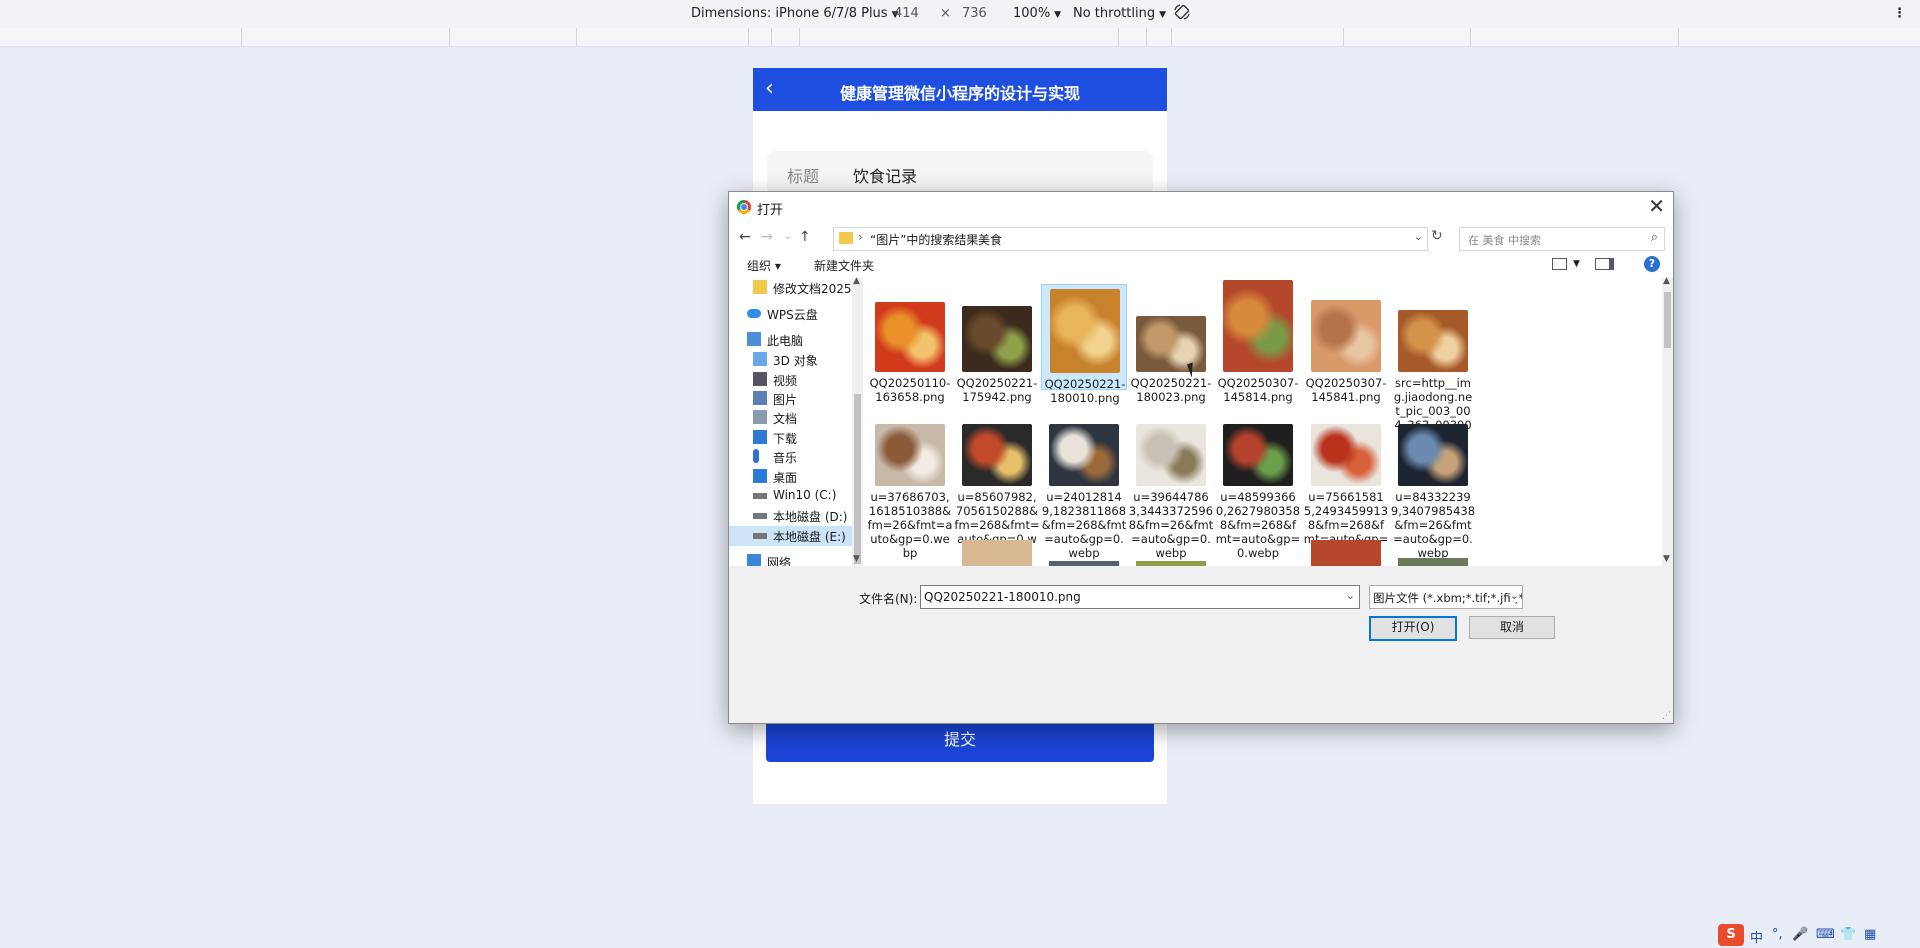  What do you see at coordinates (1504, 240) in the screenshot?
I see `search-placeholder: 在 美食 中搜索` at bounding box center [1504, 240].